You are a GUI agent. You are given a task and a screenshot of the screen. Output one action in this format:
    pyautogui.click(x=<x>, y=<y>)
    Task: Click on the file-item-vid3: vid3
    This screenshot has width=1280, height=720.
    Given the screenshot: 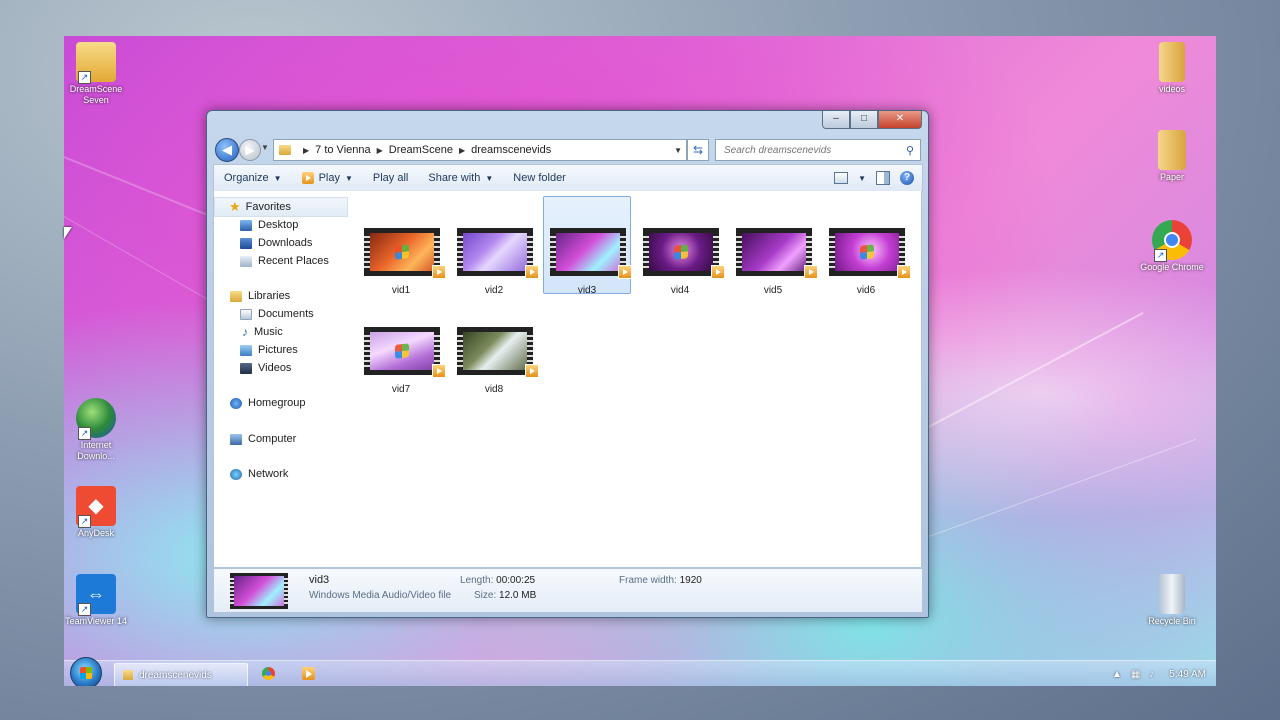 What is the action you would take?
    pyautogui.click(x=587, y=246)
    